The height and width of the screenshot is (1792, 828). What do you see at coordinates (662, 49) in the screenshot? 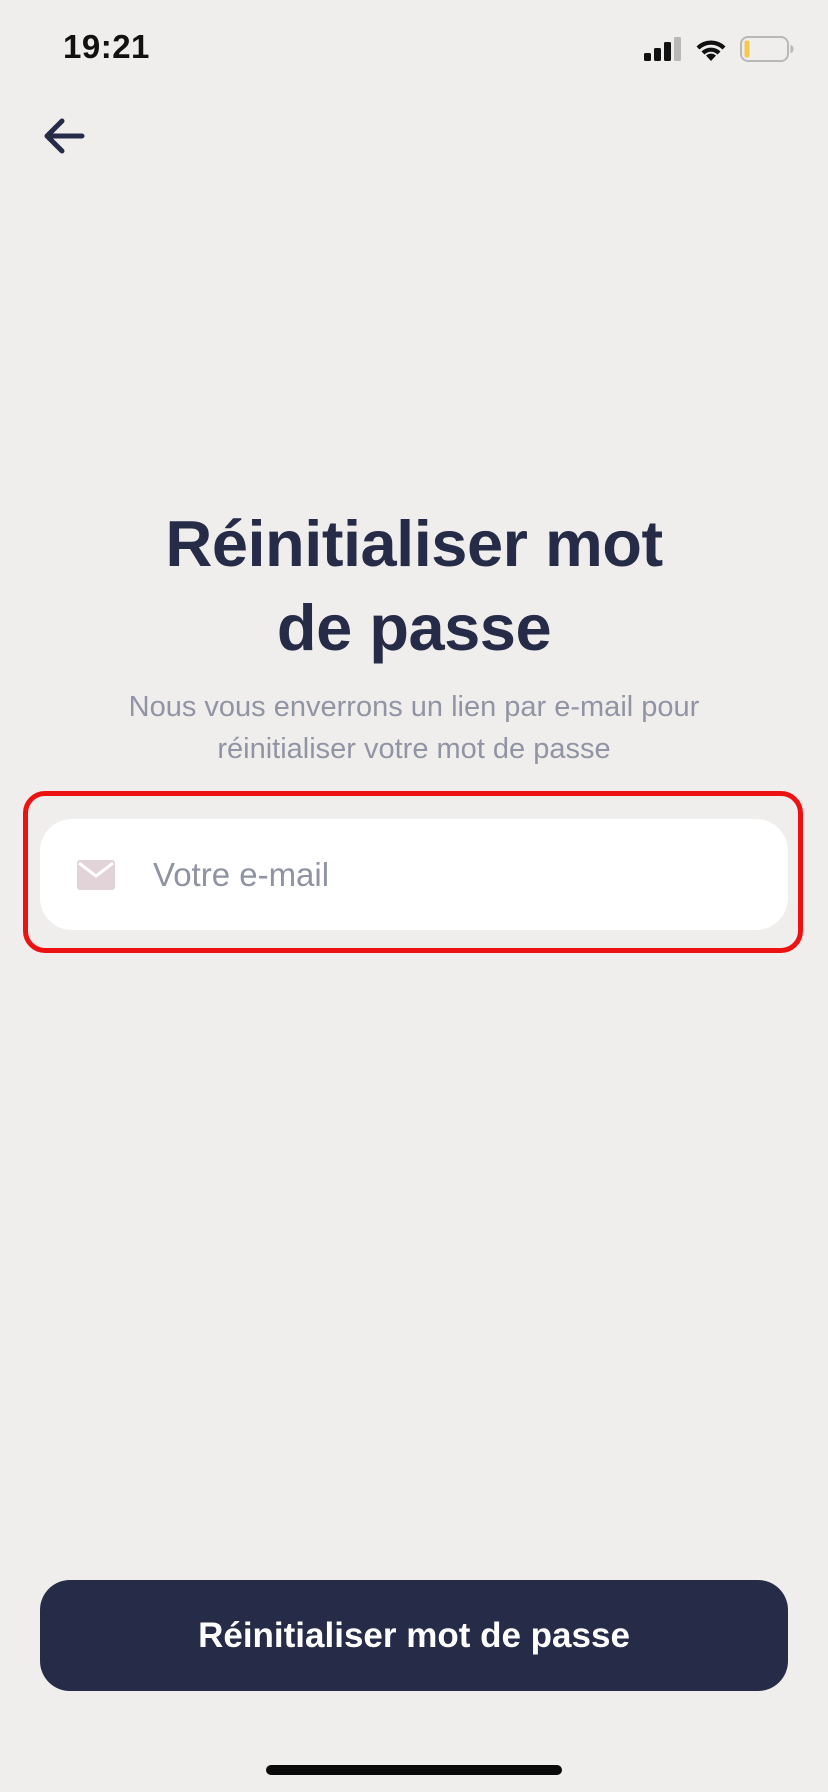
I see `signal-icon` at bounding box center [662, 49].